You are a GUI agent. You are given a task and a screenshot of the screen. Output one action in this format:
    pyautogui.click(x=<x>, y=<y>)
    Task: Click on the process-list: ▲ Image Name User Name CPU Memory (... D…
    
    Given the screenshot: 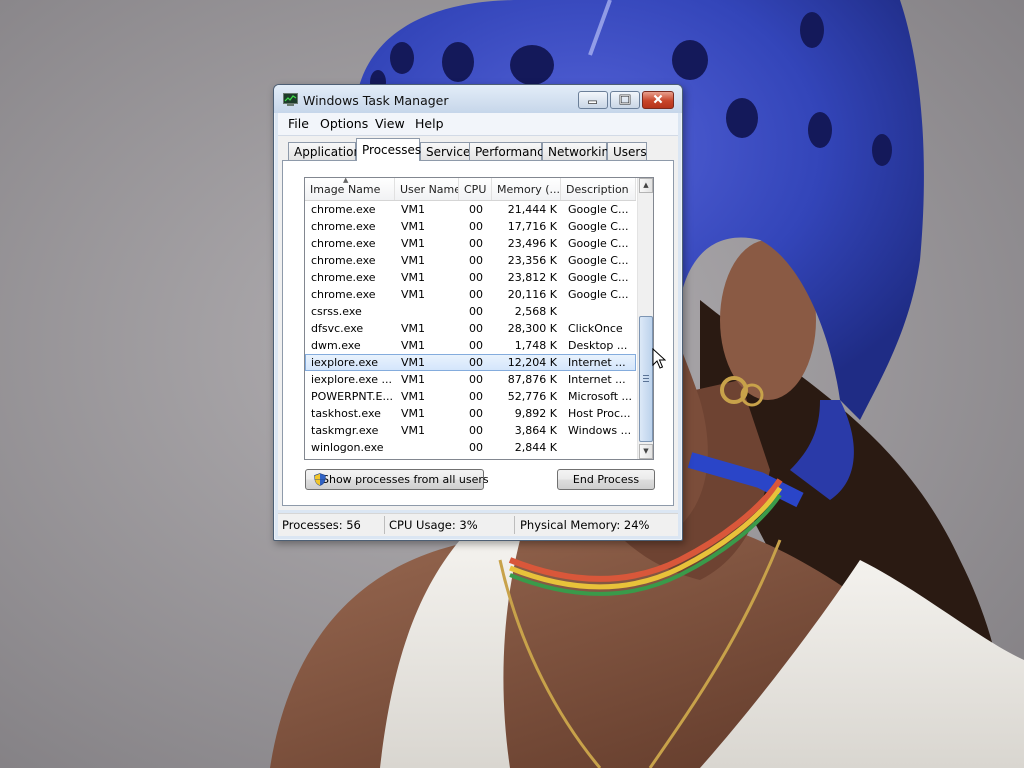 What is the action you would take?
    pyautogui.click(x=479, y=318)
    